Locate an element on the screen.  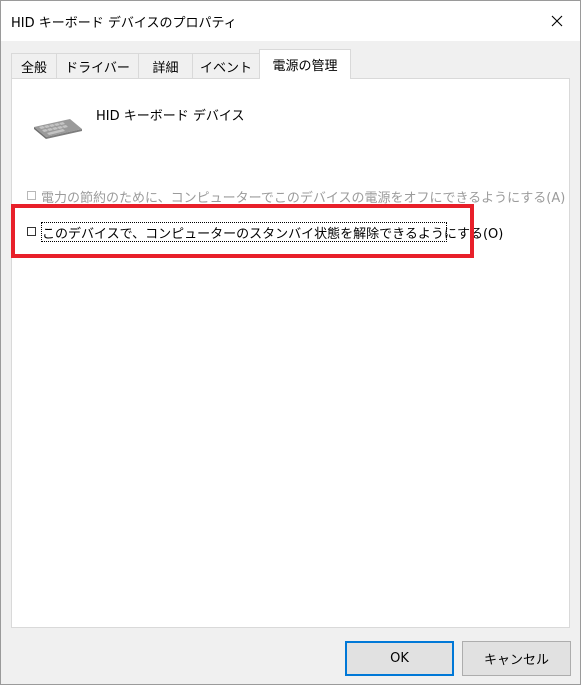
close-icon is located at coordinates (557, 21).